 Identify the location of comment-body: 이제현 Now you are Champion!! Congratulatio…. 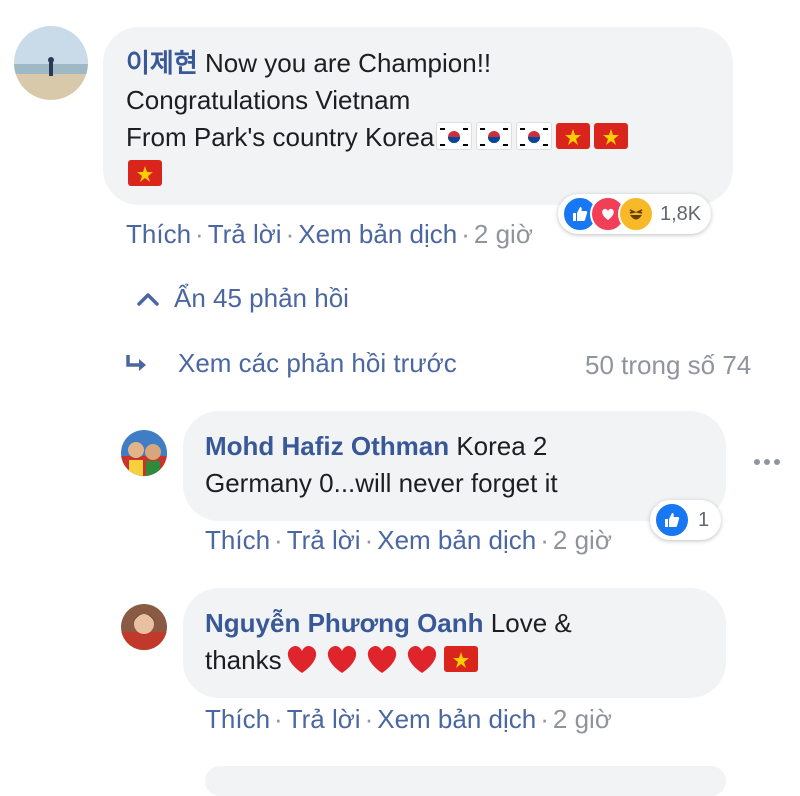
(426, 119).